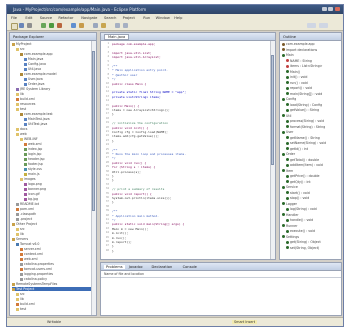 This screenshot has height=331, width=350. Describe the element at coordinates (306, 143) in the screenshot. I see `outline-item: setName(String) : void` at that location.